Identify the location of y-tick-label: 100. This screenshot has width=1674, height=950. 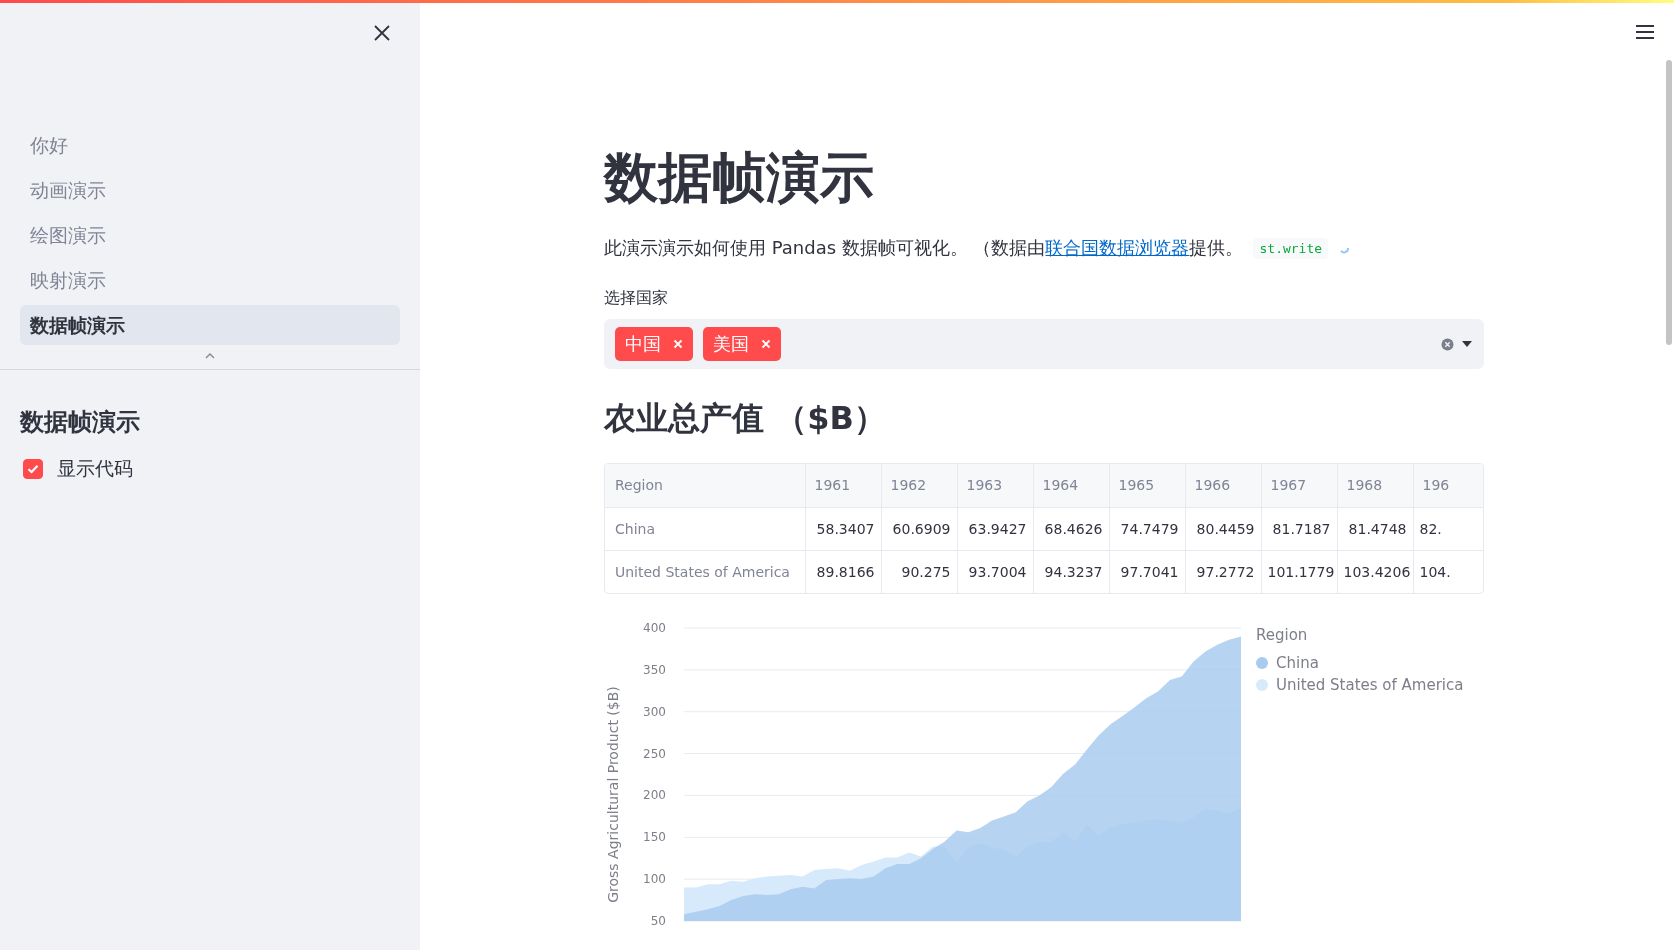
(654, 879).